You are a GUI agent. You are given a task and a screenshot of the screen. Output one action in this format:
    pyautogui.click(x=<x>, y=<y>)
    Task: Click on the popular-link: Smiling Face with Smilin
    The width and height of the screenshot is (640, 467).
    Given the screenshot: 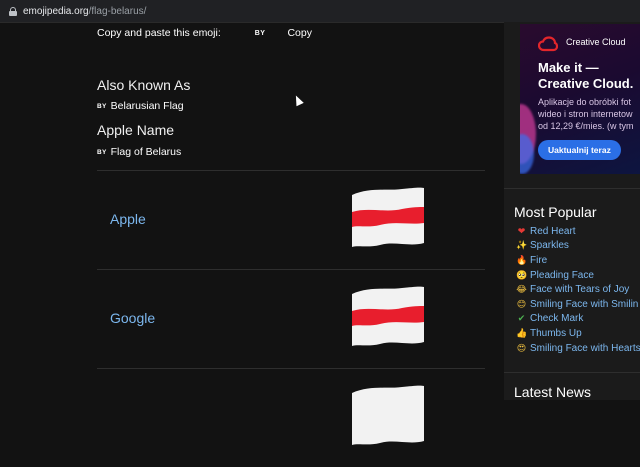 What is the action you would take?
    pyautogui.click(x=584, y=304)
    